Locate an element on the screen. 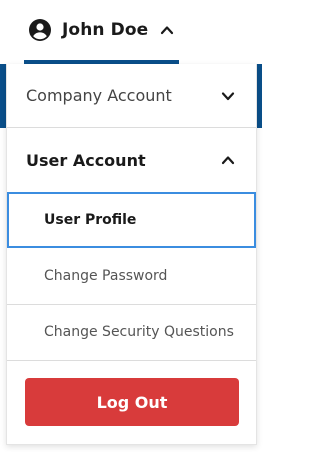  company-account-header: Company Account is located at coordinates (131, 96).